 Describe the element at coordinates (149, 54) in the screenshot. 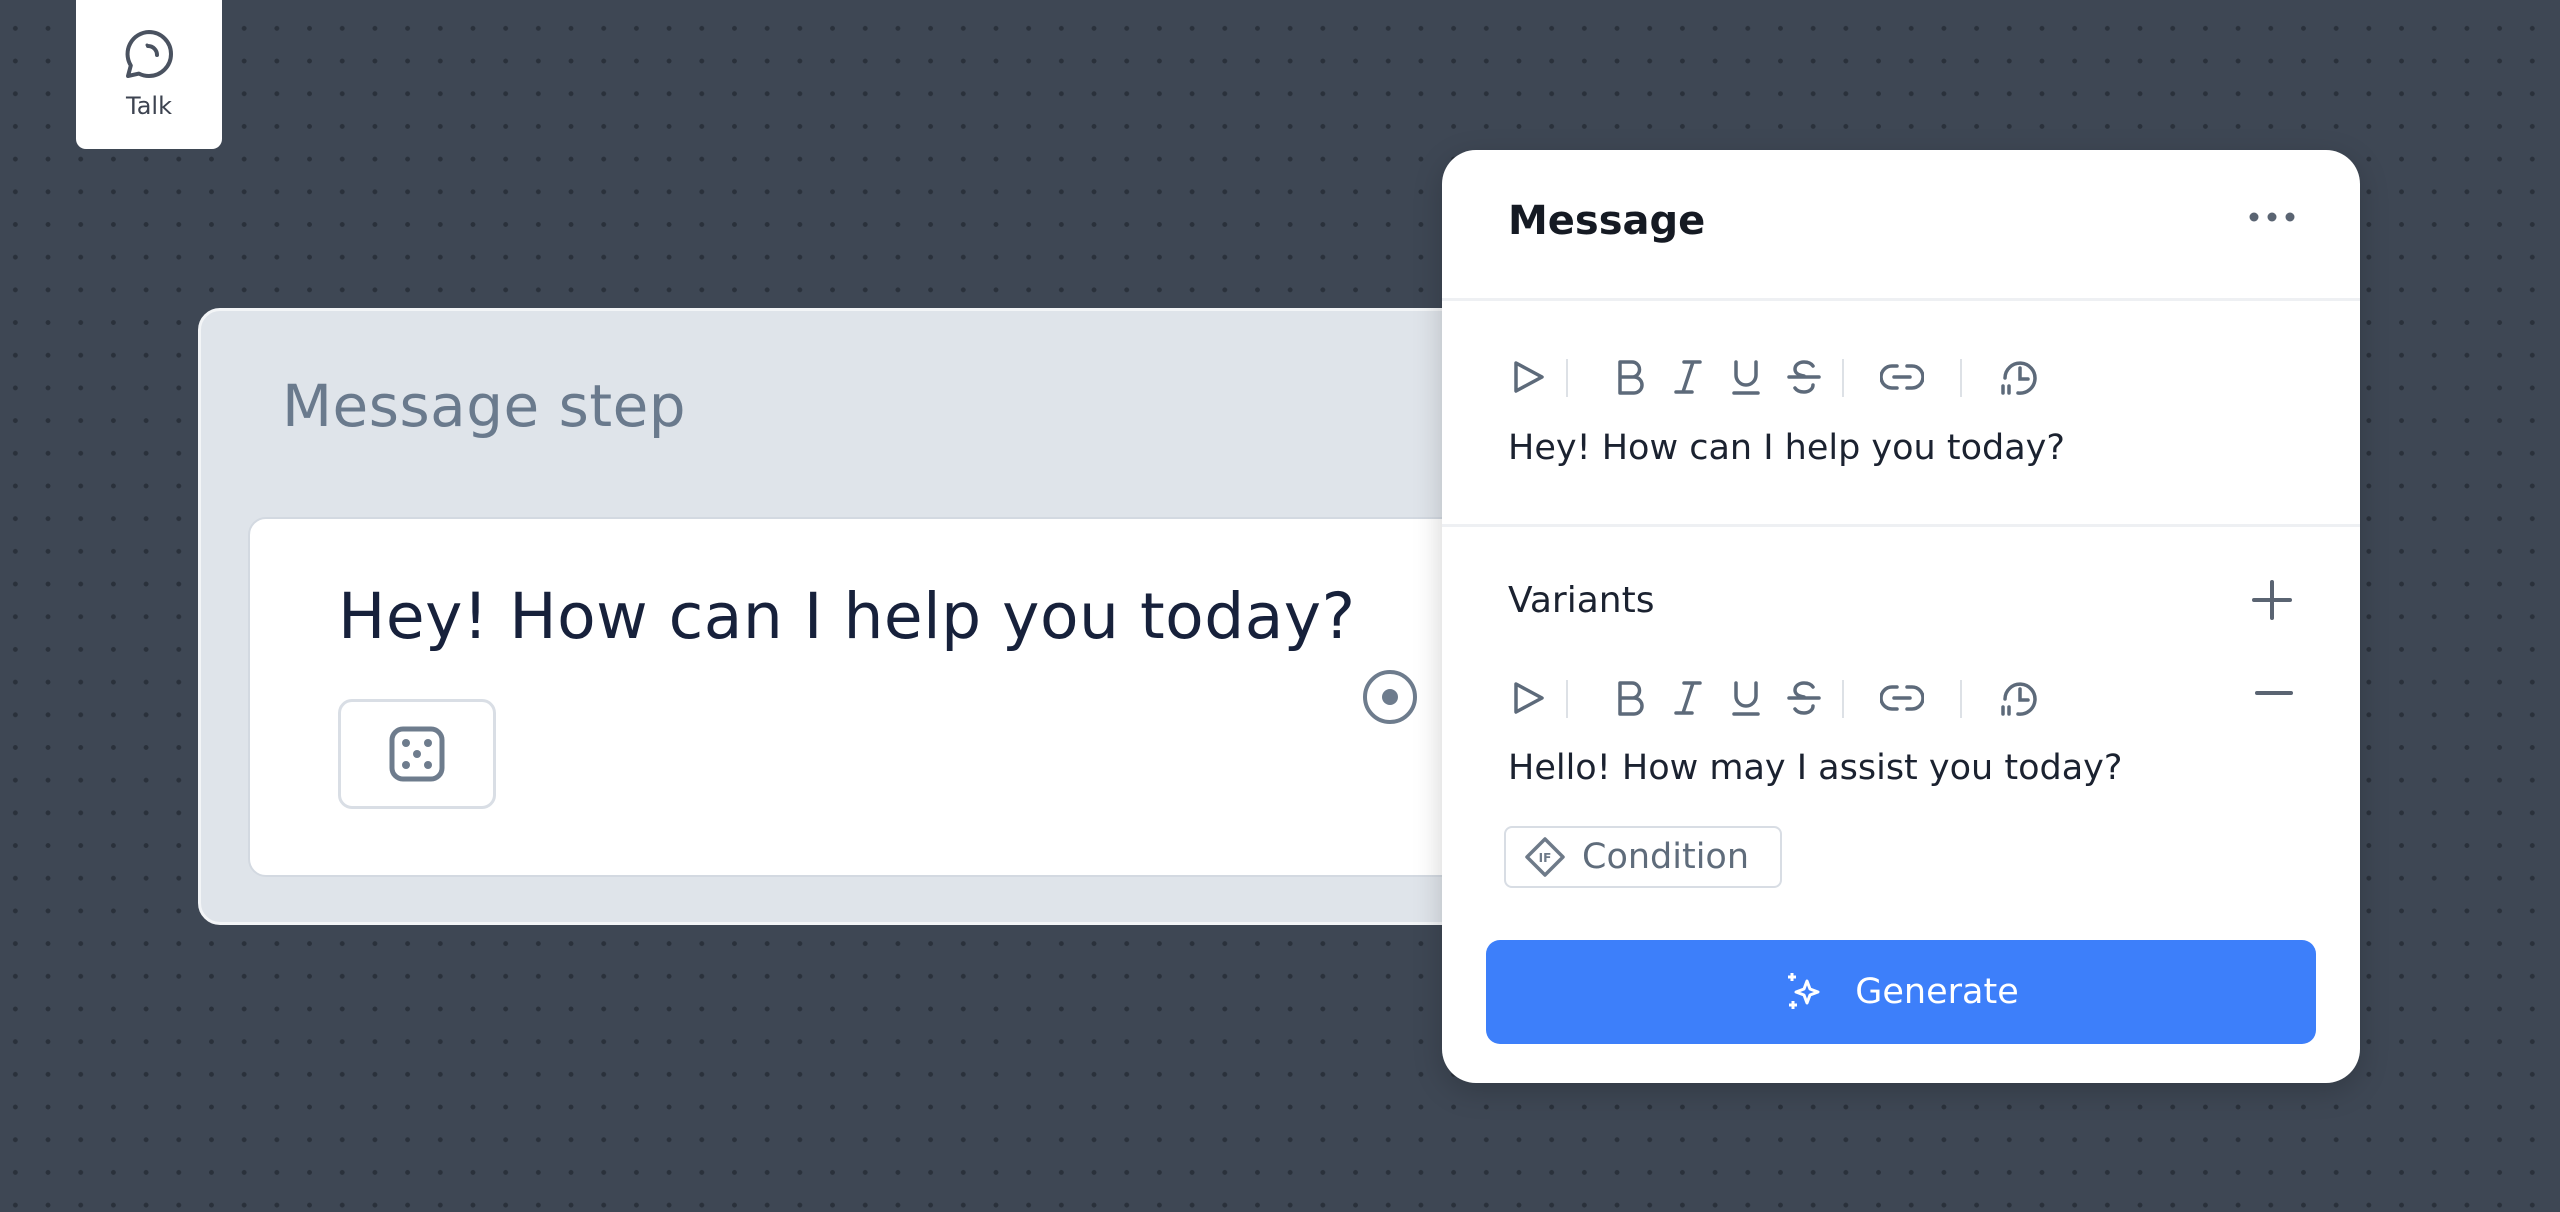

I see `chat-bubble-icon` at that location.